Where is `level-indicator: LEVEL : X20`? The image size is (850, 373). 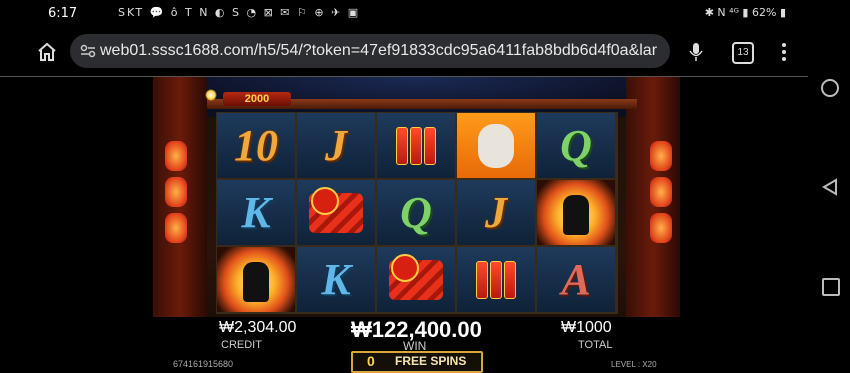
level-indicator: LEVEL : X20 is located at coordinates (634, 364).